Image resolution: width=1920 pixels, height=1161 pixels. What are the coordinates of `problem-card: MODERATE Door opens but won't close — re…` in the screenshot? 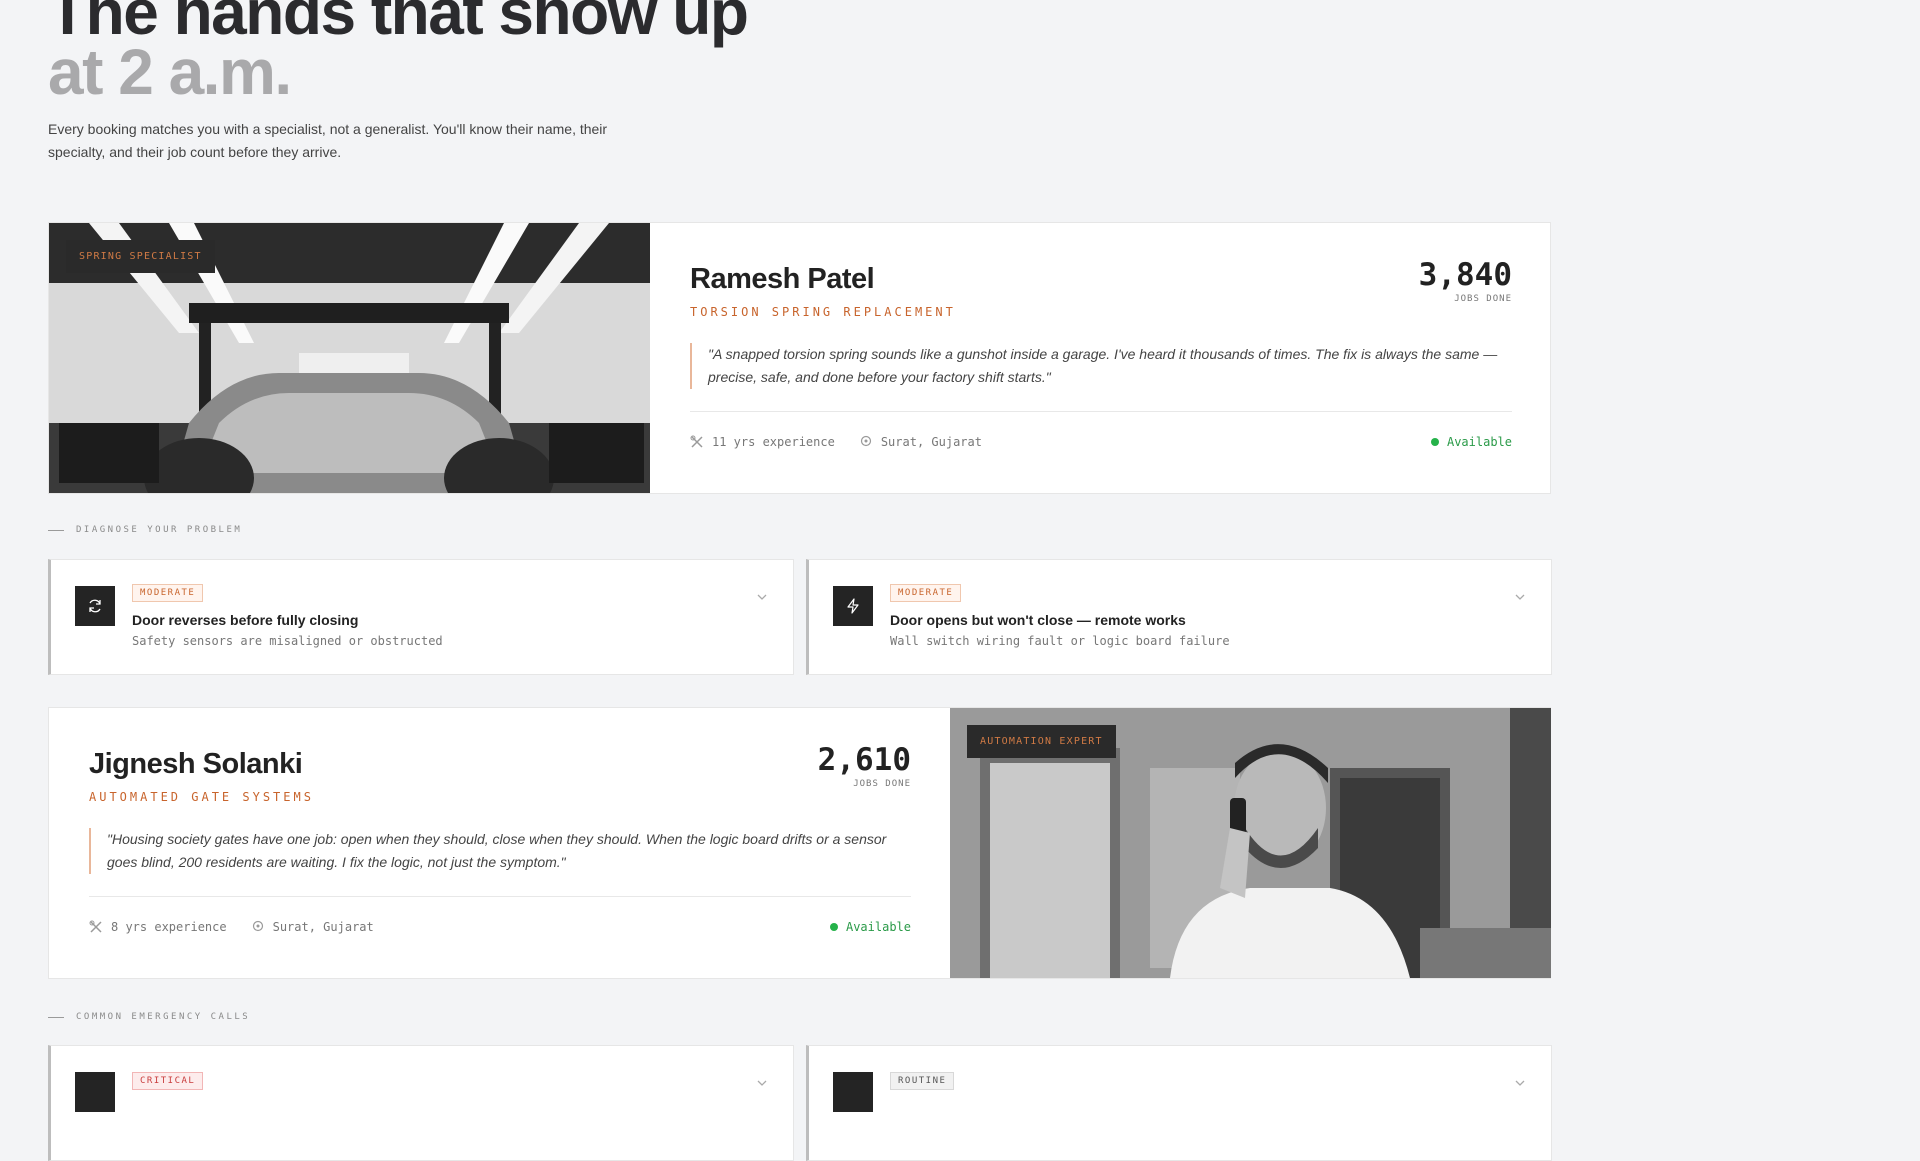 It's located at (1179, 617).